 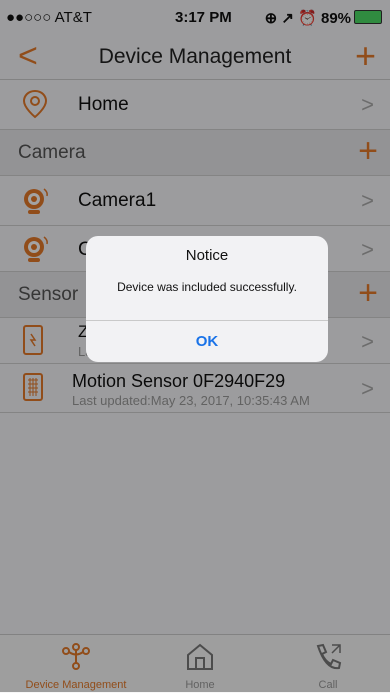 What do you see at coordinates (207, 255) in the screenshot?
I see `dialog-title: Notice` at bounding box center [207, 255].